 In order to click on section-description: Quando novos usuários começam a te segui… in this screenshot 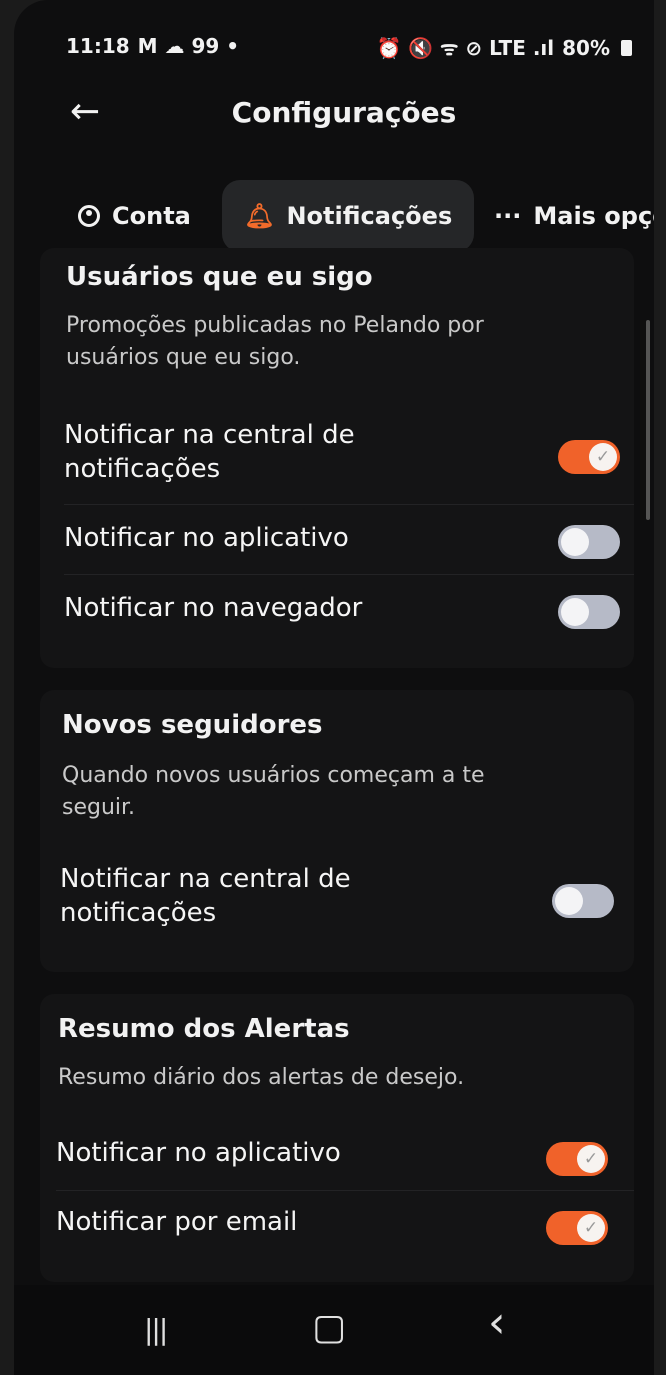, I will do `click(273, 791)`.